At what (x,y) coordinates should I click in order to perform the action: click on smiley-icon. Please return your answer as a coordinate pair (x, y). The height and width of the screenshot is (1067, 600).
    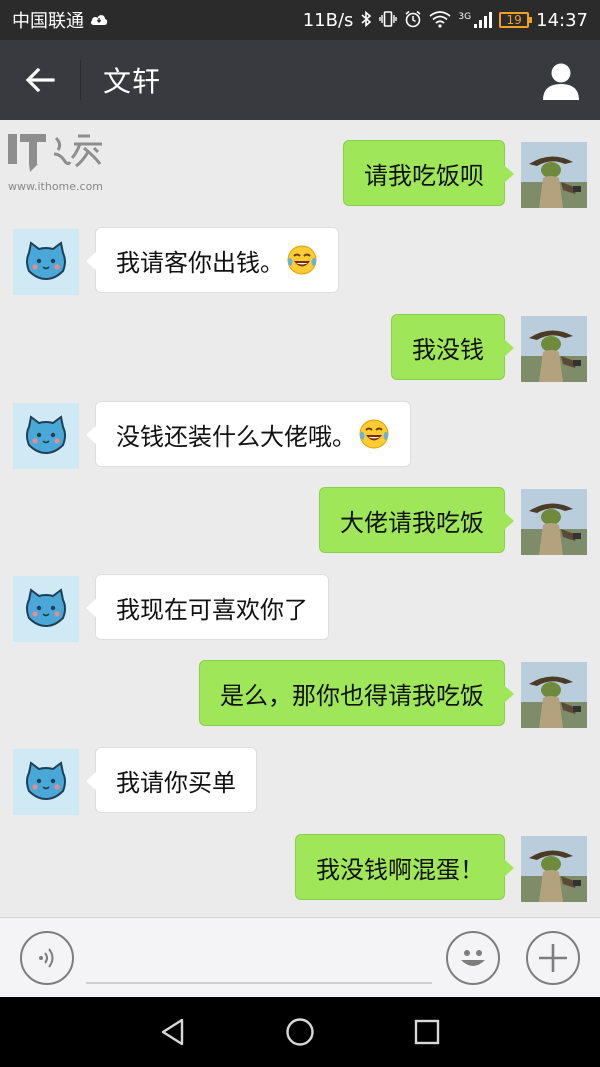
    Looking at the image, I should click on (473, 958).